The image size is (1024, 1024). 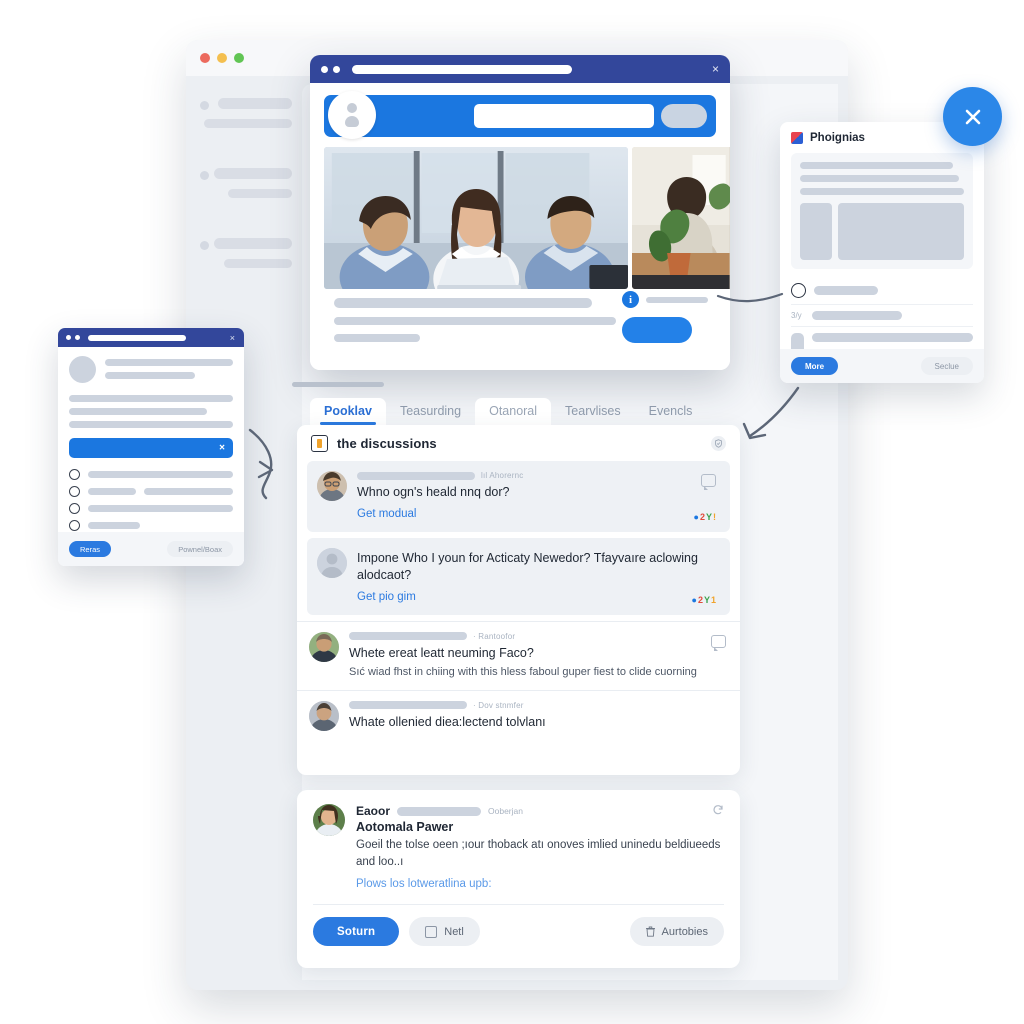 I want to click on thread-meta-text: · Dov stnmfer, so click(x=498, y=705).